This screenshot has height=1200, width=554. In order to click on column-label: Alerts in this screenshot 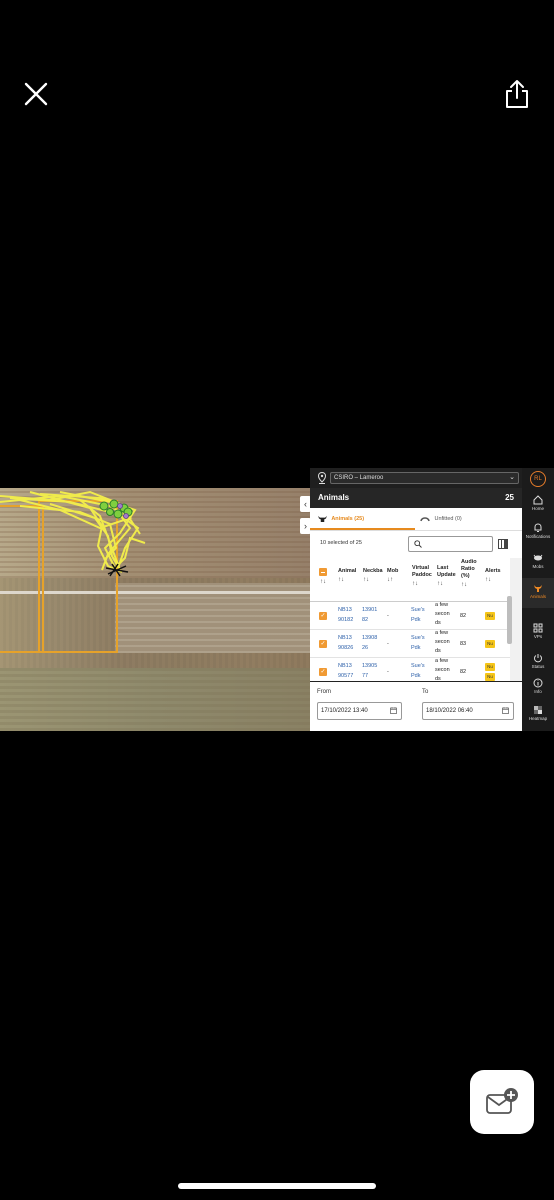, I will do `click(493, 571)`.